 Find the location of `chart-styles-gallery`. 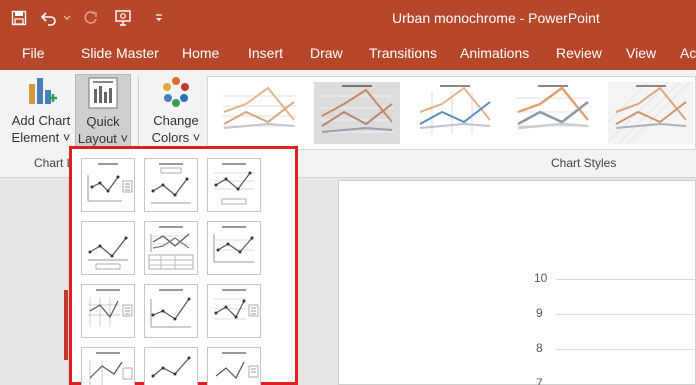

chart-styles-gallery is located at coordinates (451, 113).